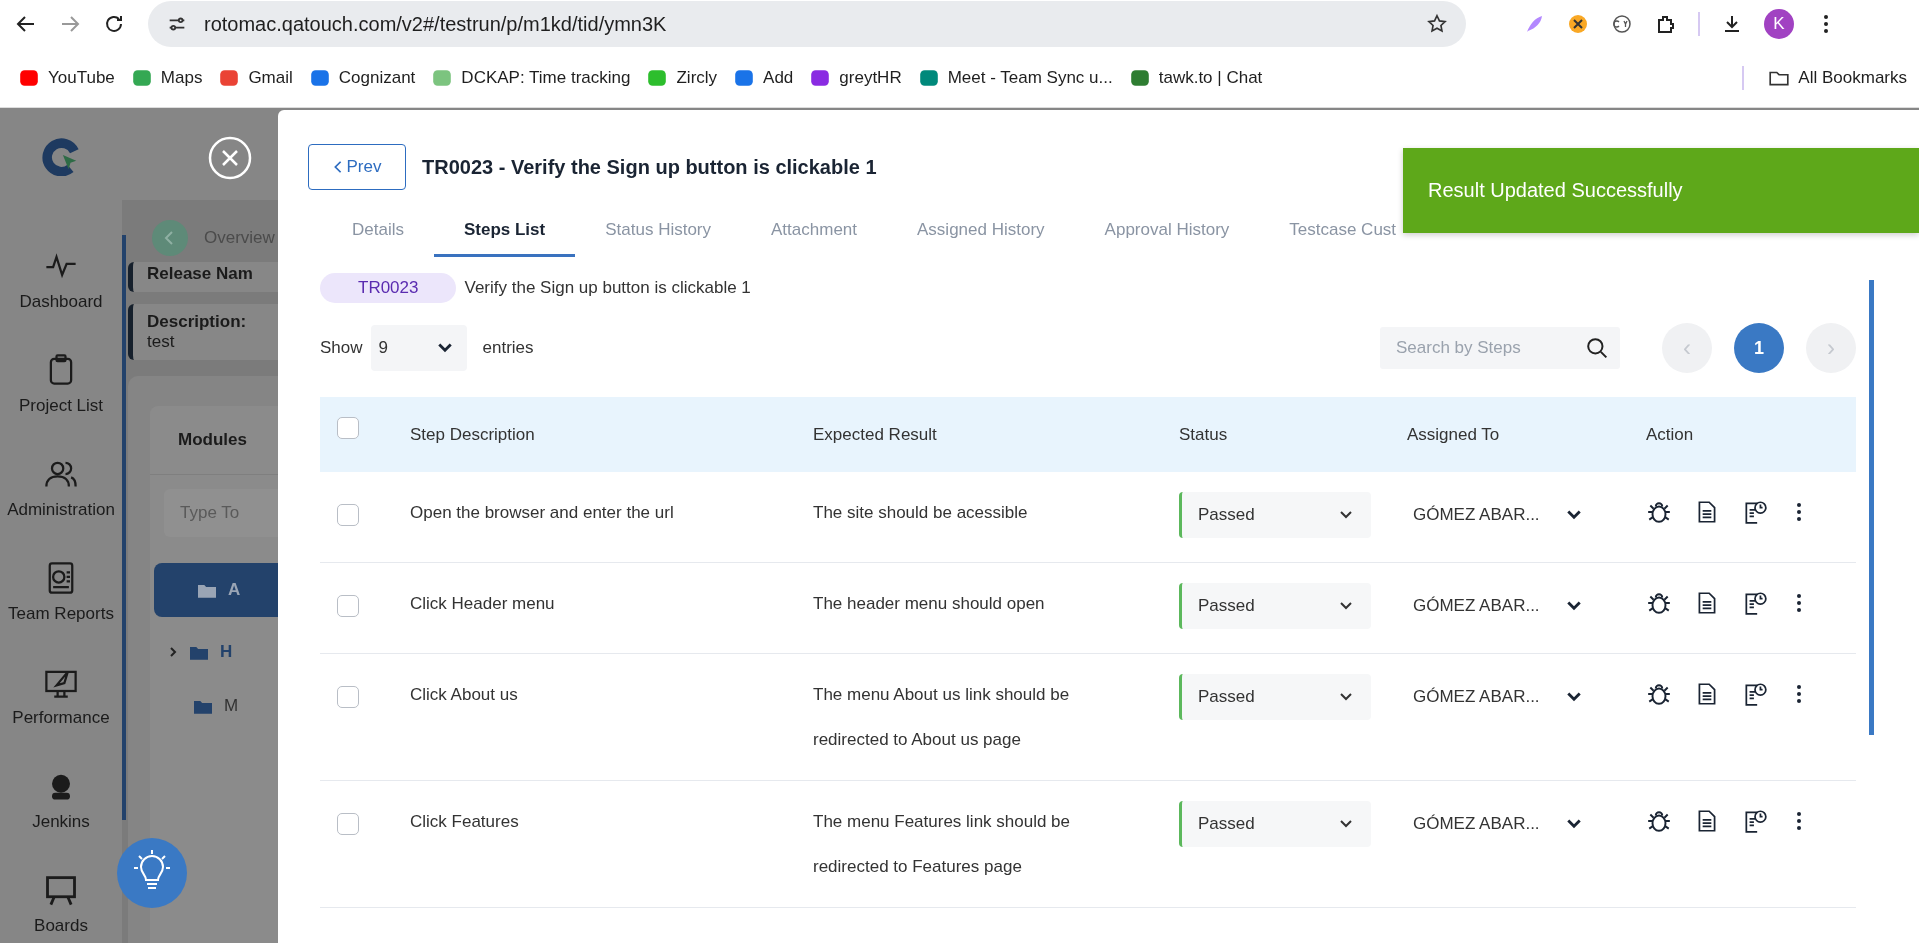  Describe the element at coordinates (763, 77) in the screenshot. I see `bookmark: Add` at that location.